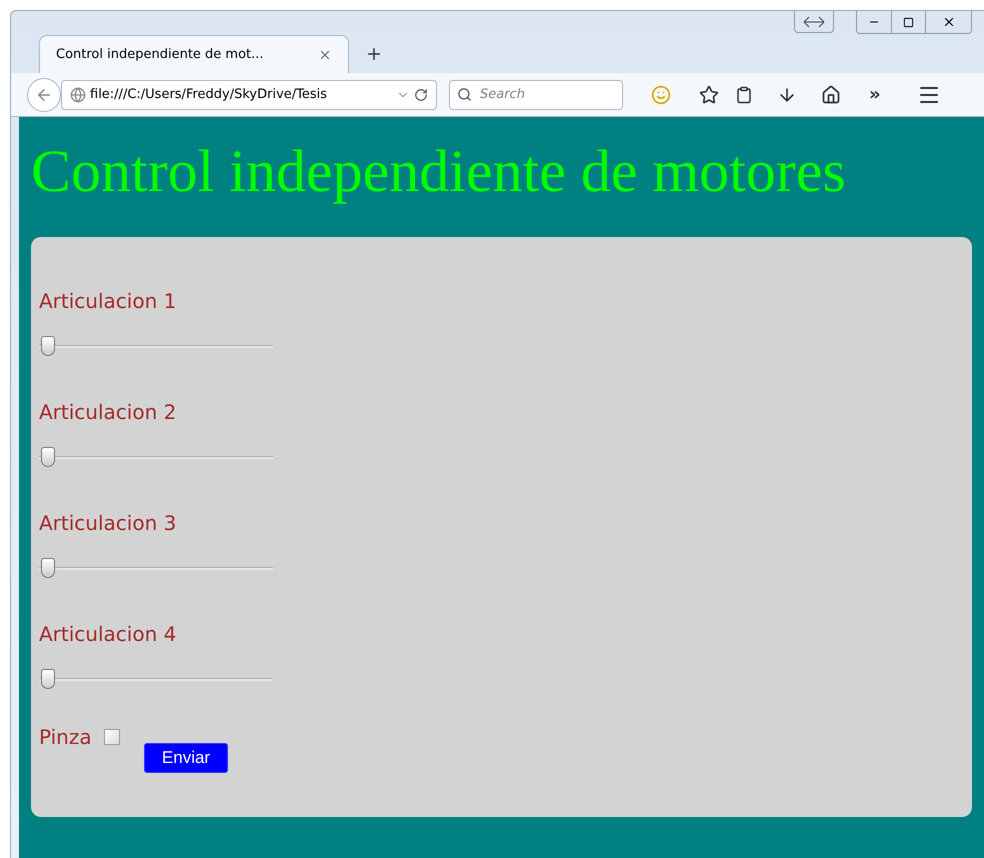 The image size is (984, 858). I want to click on address-bar: file:///C:/Users/Freddy/SkyDrive/Tesis, so click(249, 95).